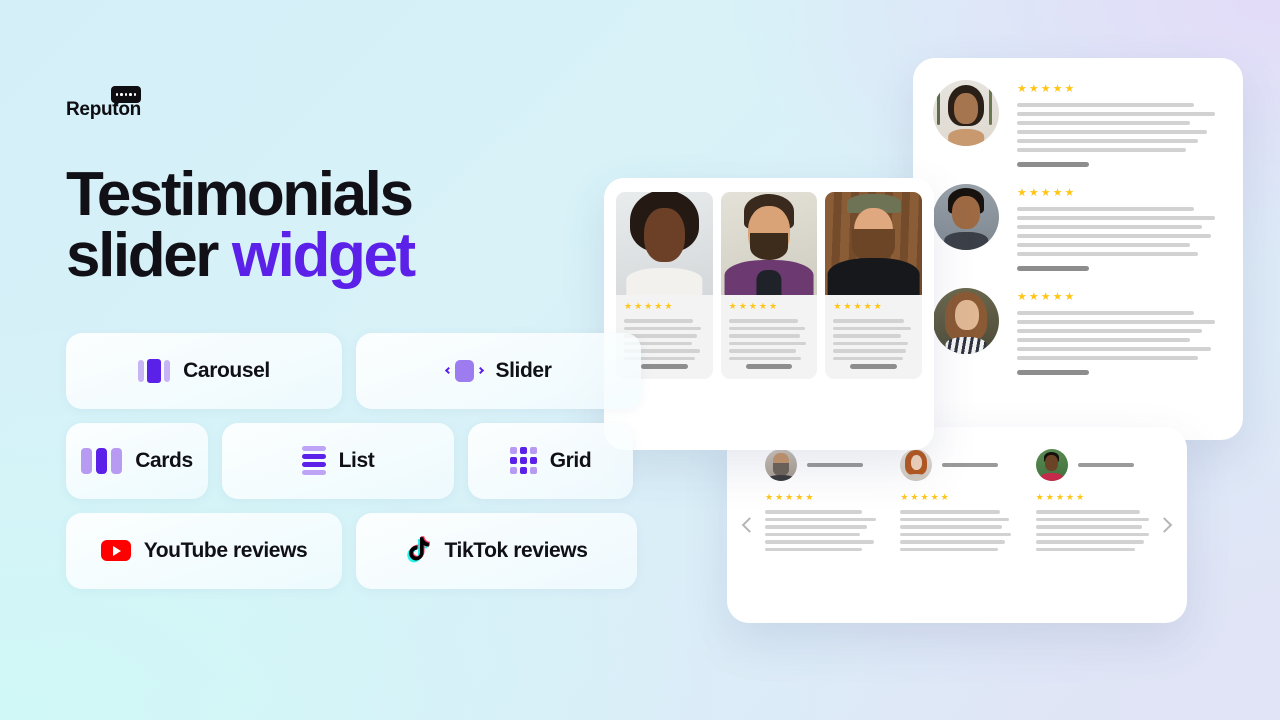  Describe the element at coordinates (313, 460) in the screenshot. I see `list-icon` at that location.